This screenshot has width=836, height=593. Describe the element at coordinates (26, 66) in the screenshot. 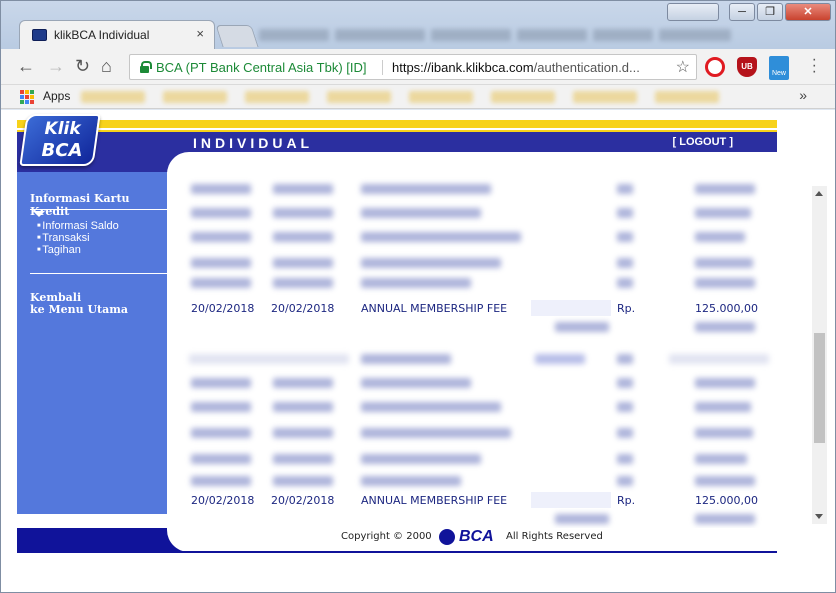

I see `back-arrow-icon: ←` at that location.